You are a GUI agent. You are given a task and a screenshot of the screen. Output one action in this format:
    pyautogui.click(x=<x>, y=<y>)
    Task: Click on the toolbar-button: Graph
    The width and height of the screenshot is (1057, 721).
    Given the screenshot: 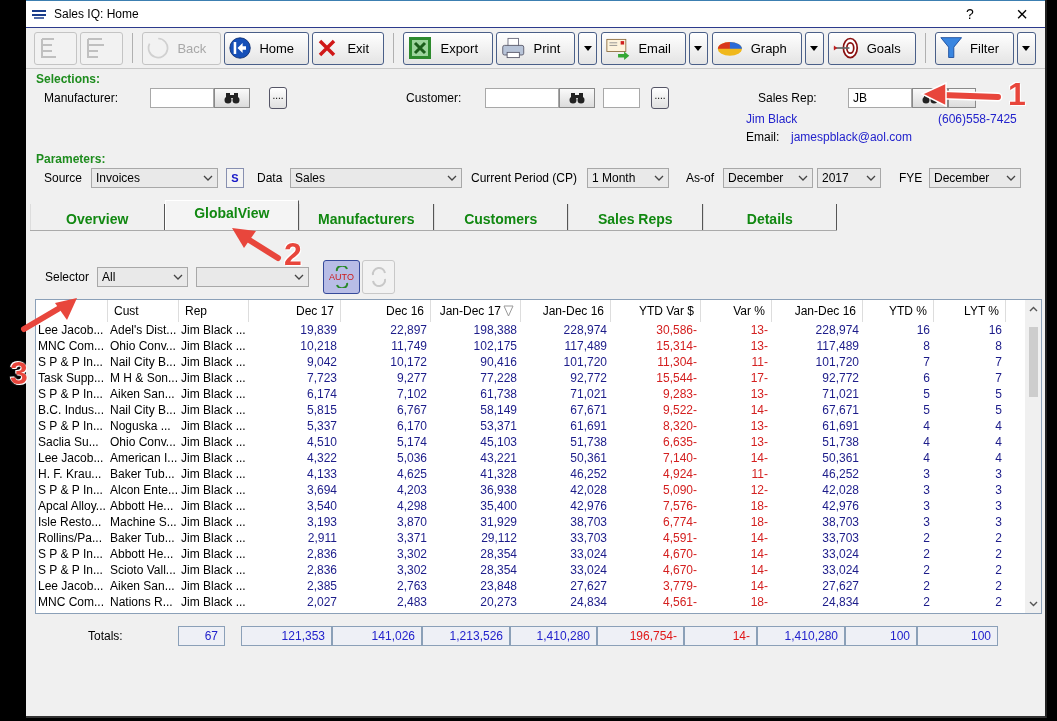 What is the action you would take?
    pyautogui.click(x=756, y=48)
    